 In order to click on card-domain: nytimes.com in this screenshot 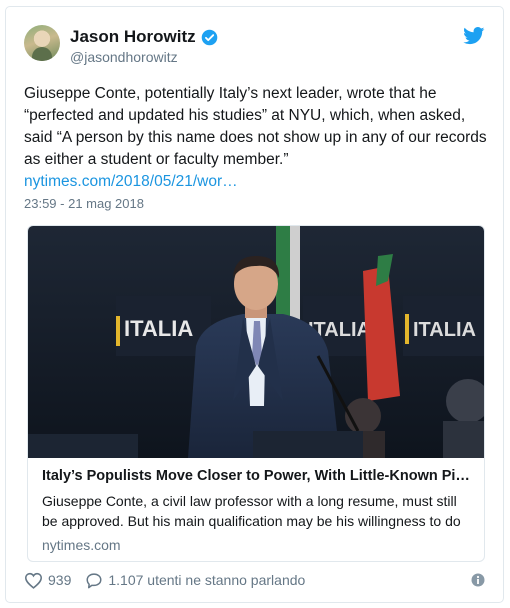, I will do `click(81, 545)`.